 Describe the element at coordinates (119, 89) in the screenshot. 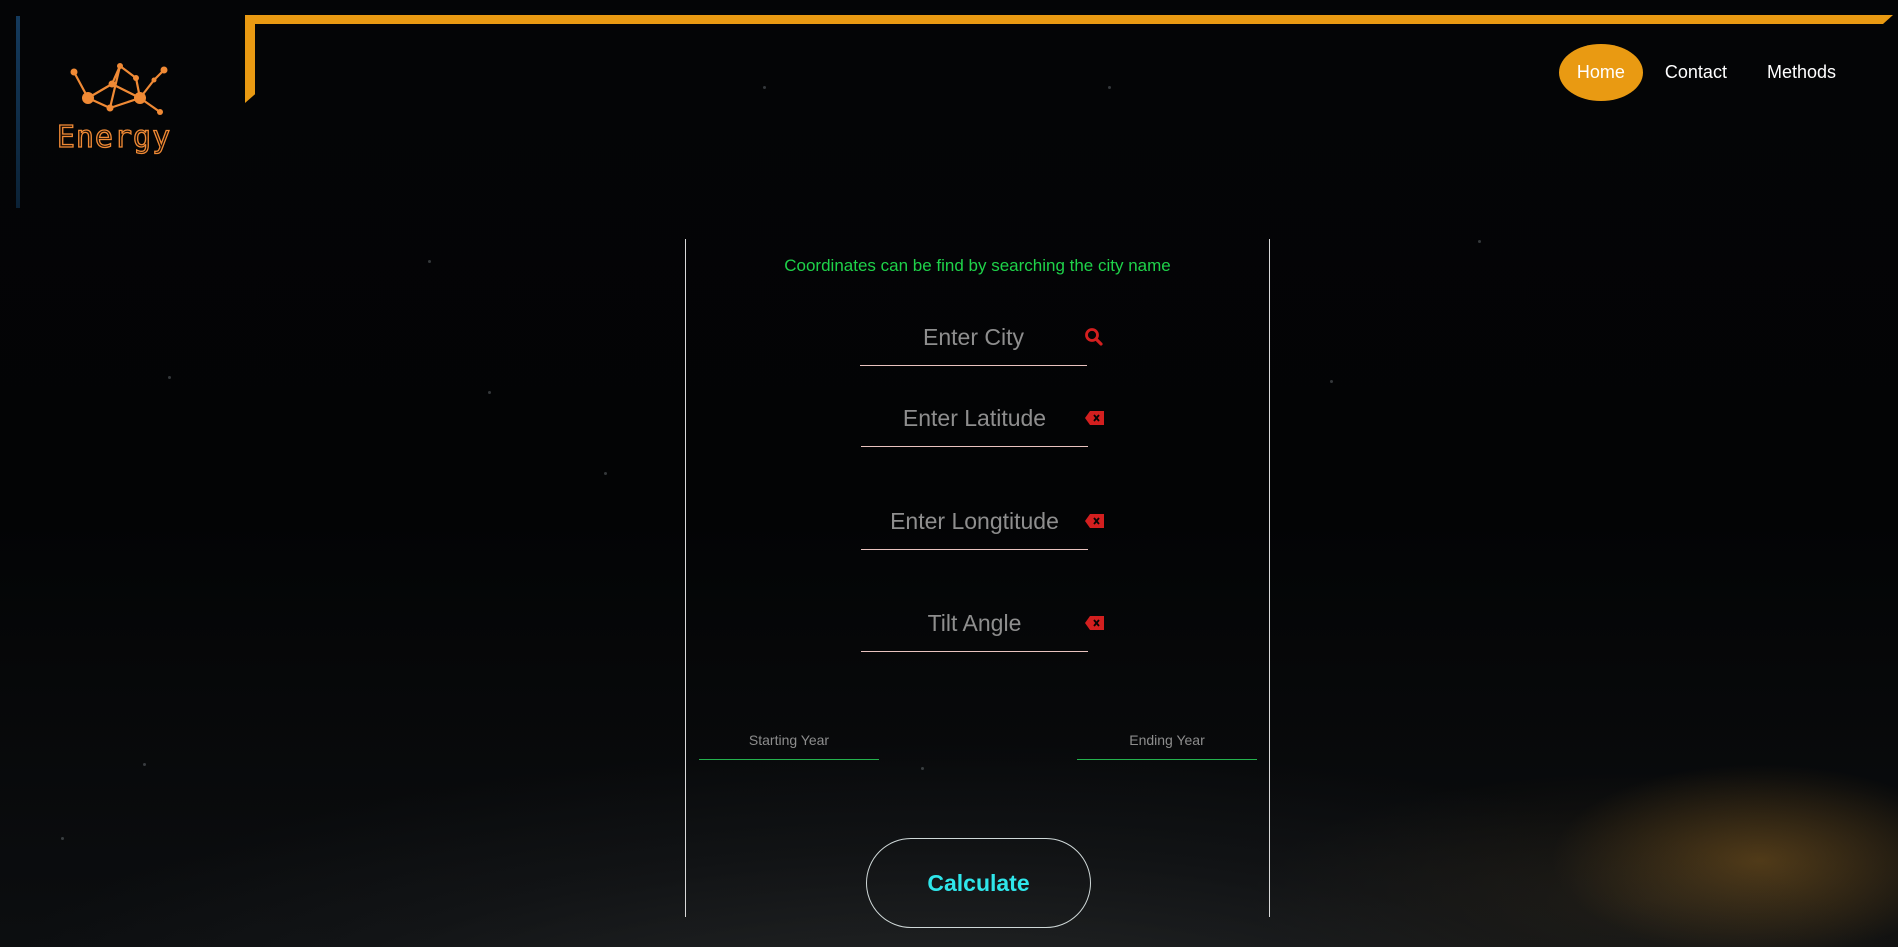

I see `network-nodes-icon` at that location.